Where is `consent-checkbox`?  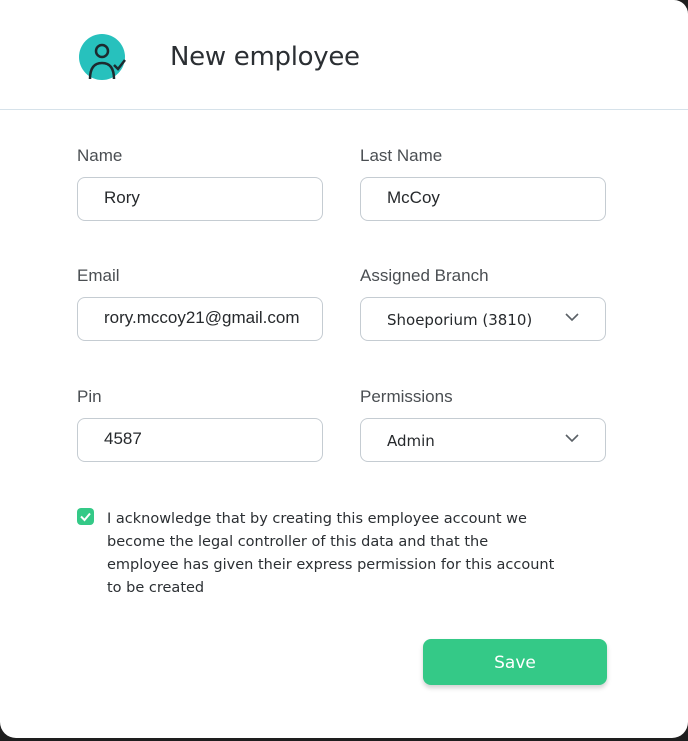
consent-checkbox is located at coordinates (85, 516).